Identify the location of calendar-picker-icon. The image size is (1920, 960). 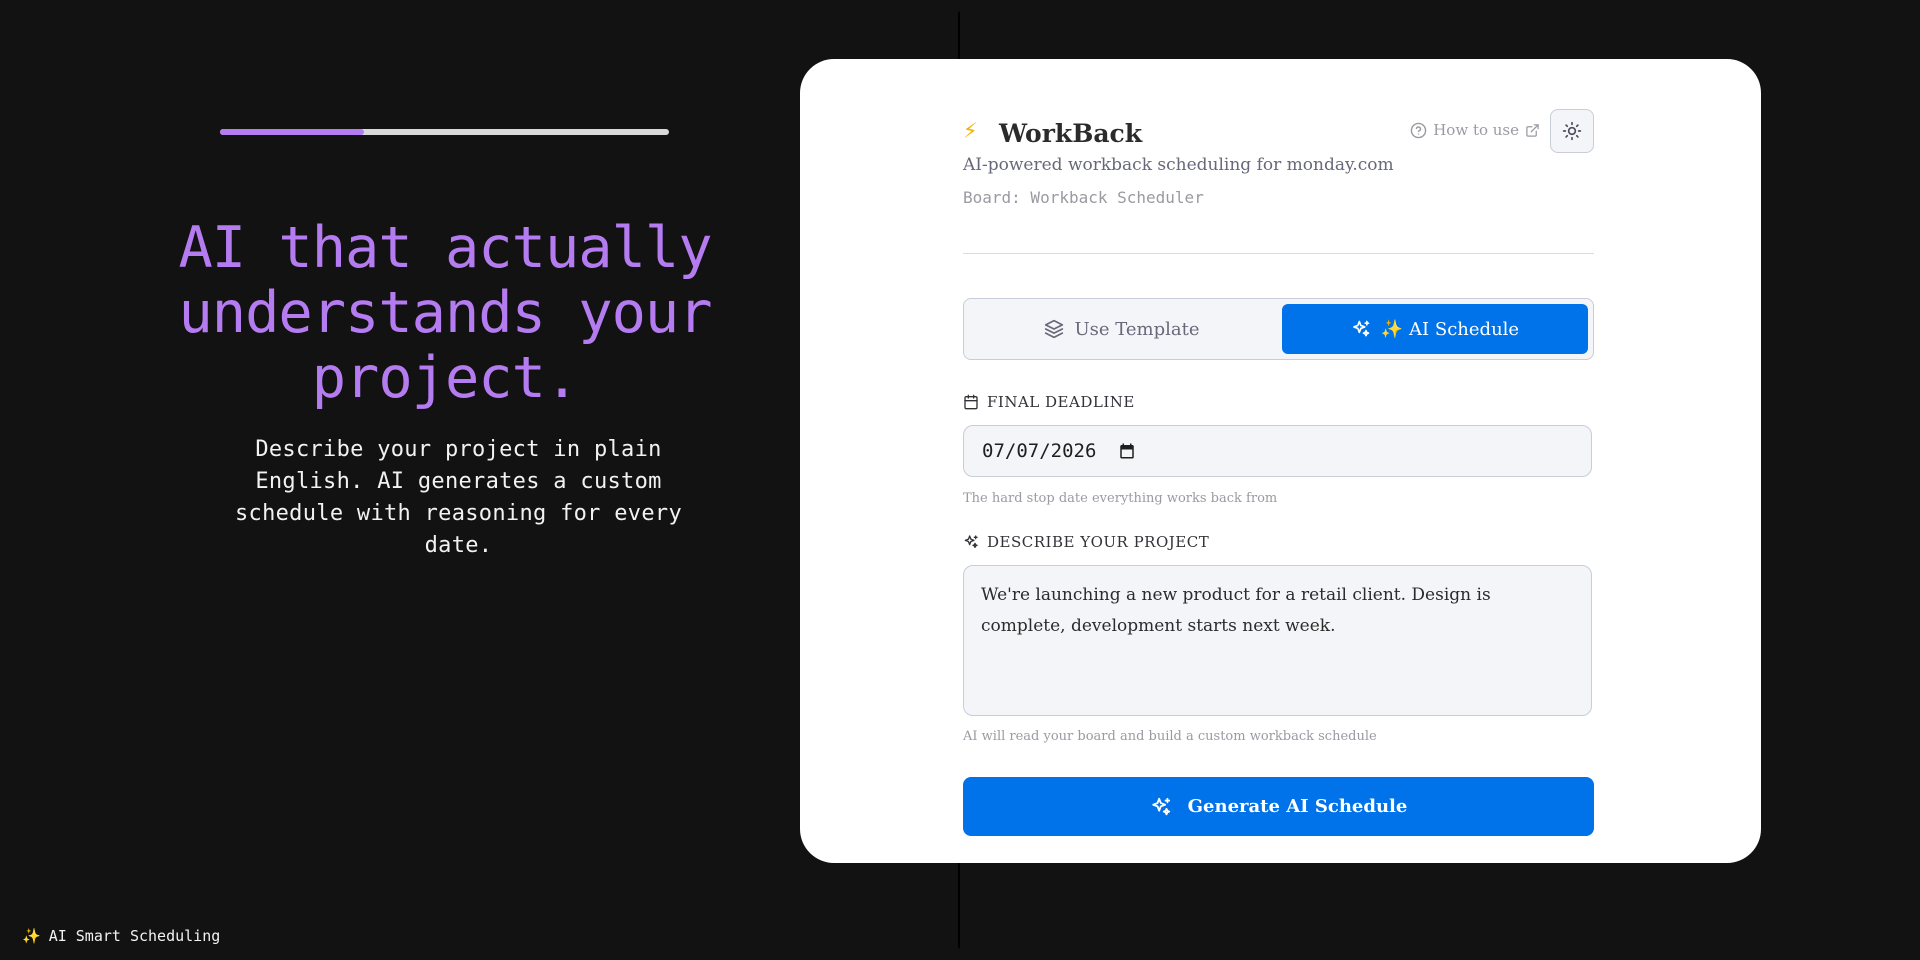
(1127, 451).